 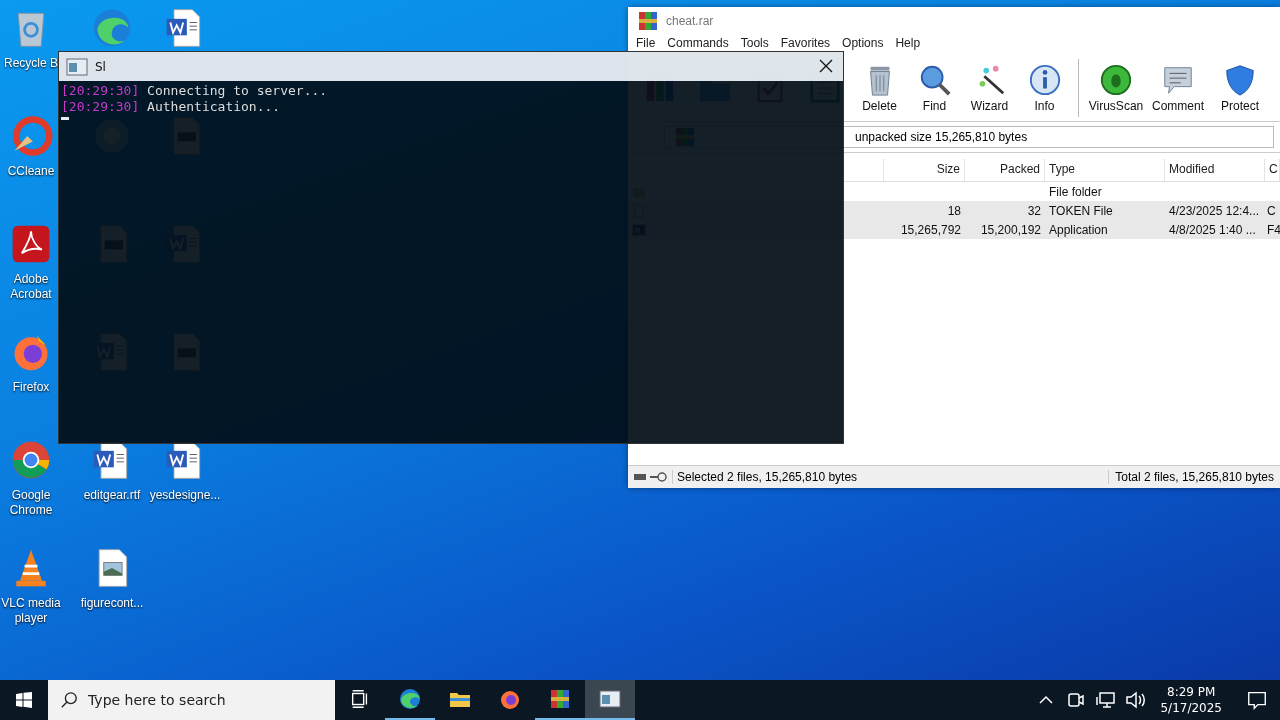 What do you see at coordinates (1075, 191) in the screenshot?
I see `table-cell-text: File folder` at bounding box center [1075, 191].